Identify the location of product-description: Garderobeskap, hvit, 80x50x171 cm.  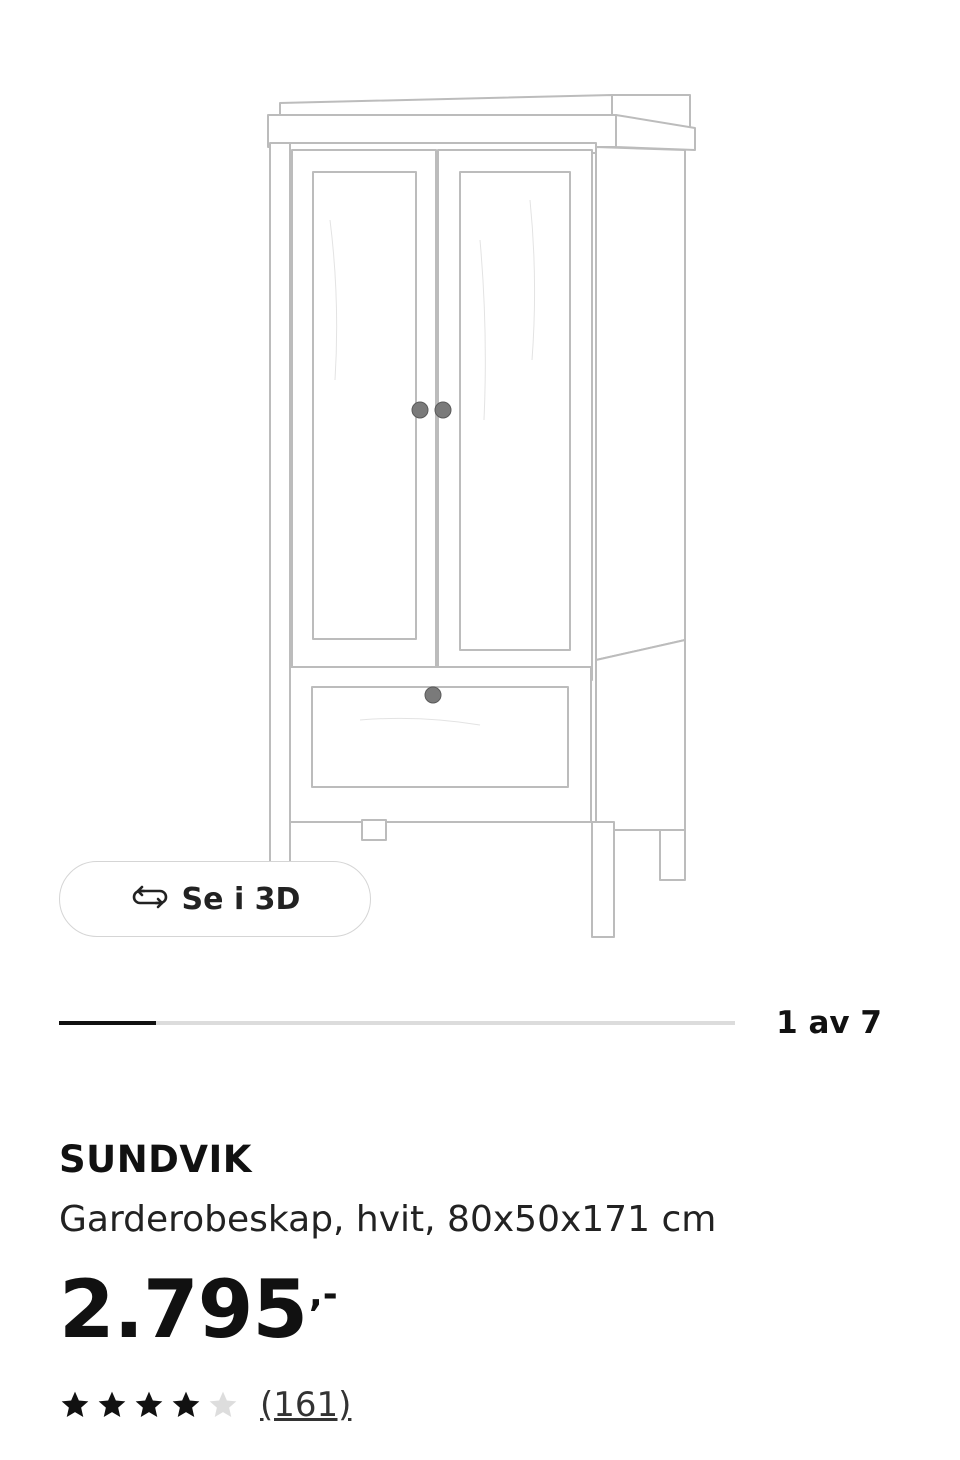
(388, 1219).